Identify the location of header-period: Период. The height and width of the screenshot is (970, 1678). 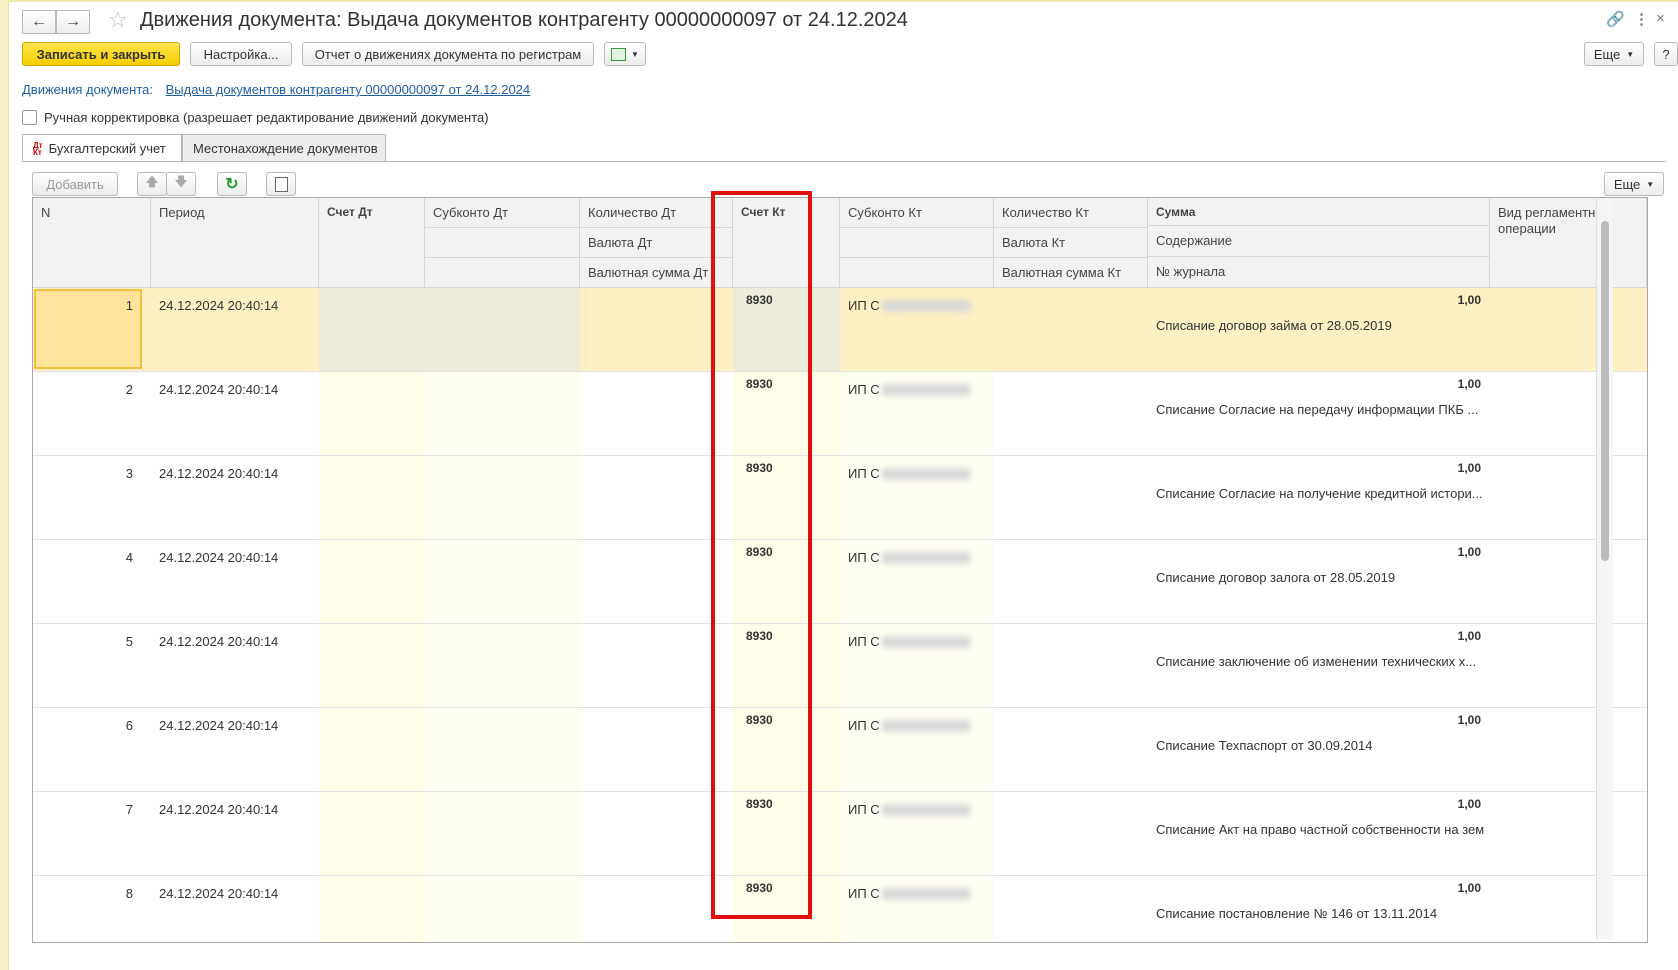
(235, 243).